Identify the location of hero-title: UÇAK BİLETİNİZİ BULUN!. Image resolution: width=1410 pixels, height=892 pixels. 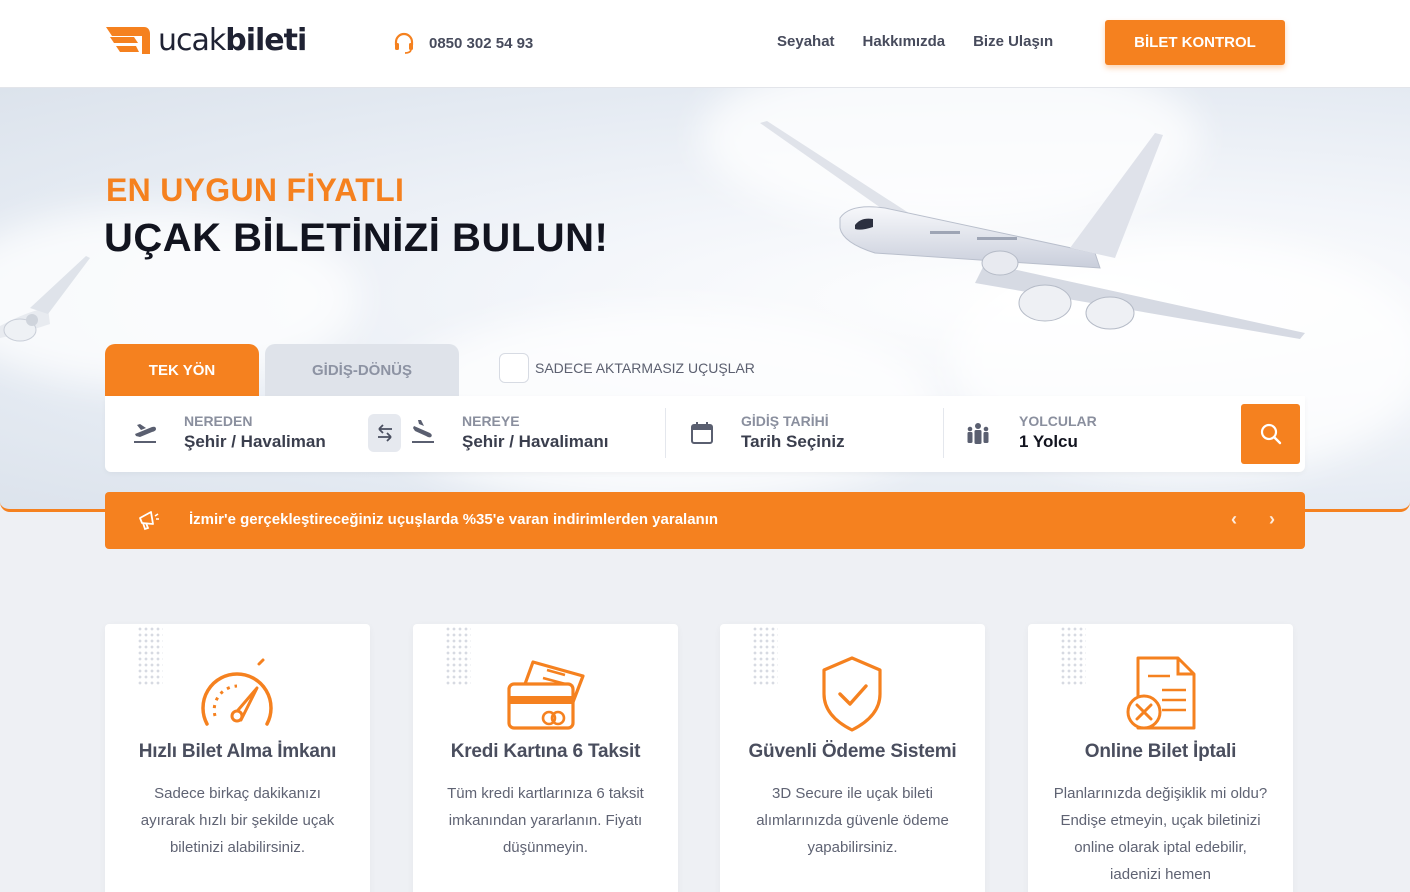
(356, 238).